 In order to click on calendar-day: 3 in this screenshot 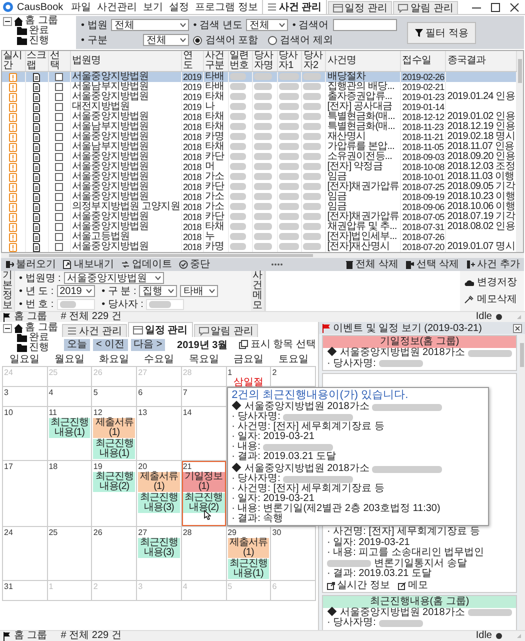, I will do `click(25, 397)`.